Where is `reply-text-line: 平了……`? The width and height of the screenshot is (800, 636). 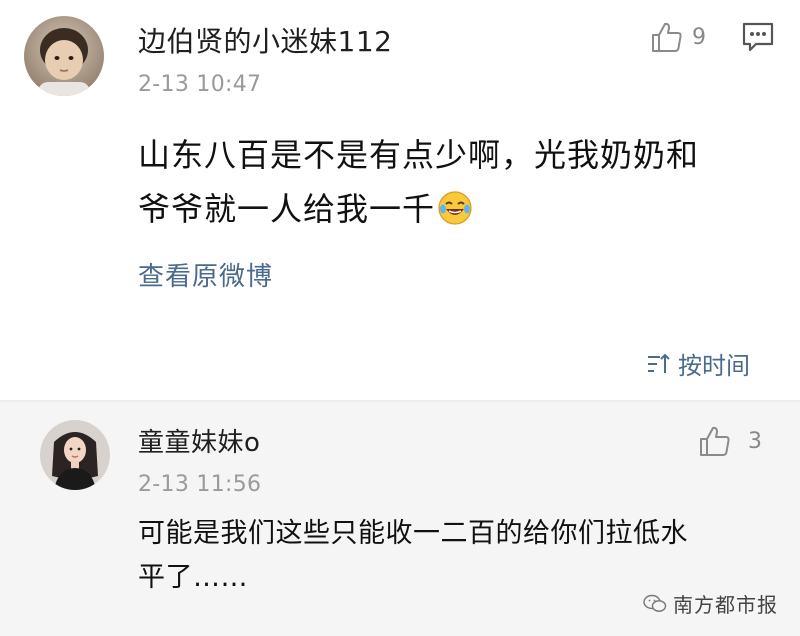 reply-text-line: 平了…… is located at coordinates (193, 577).